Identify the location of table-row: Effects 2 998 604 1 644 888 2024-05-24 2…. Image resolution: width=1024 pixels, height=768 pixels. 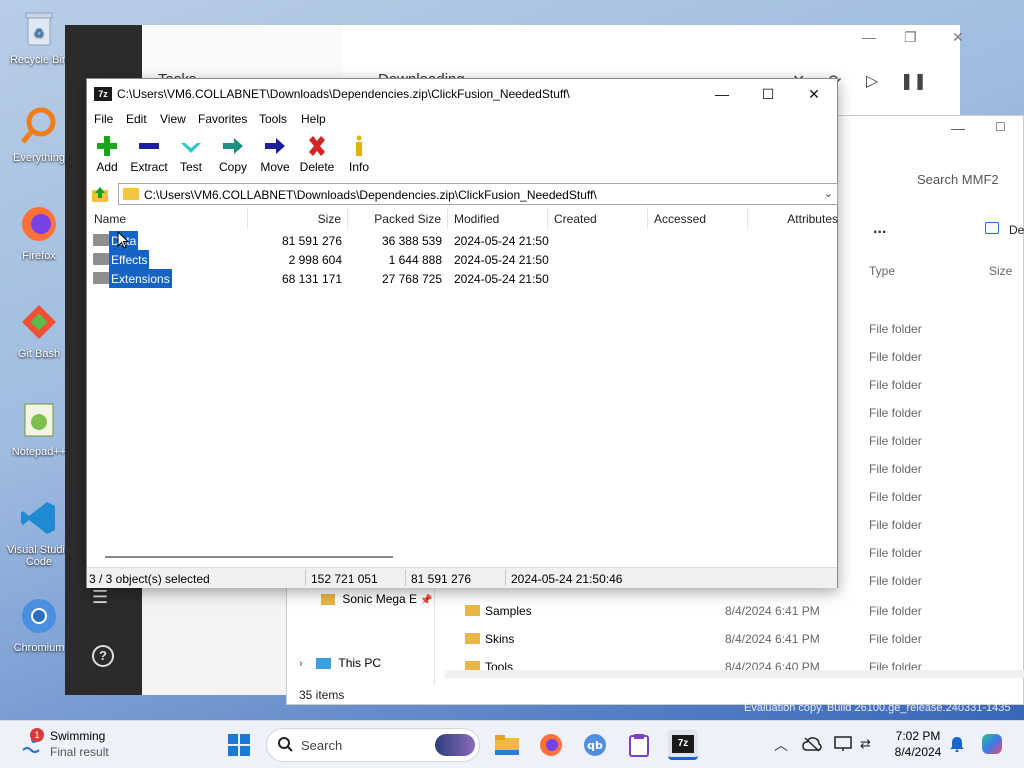
(462, 259).